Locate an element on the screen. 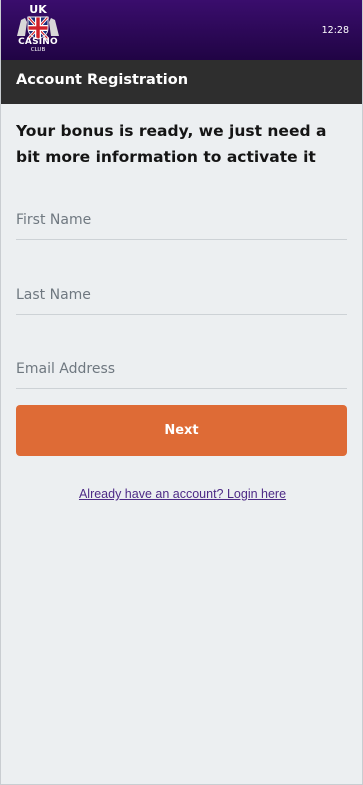 The width and height of the screenshot is (363, 785). email-input is located at coordinates (181, 368).